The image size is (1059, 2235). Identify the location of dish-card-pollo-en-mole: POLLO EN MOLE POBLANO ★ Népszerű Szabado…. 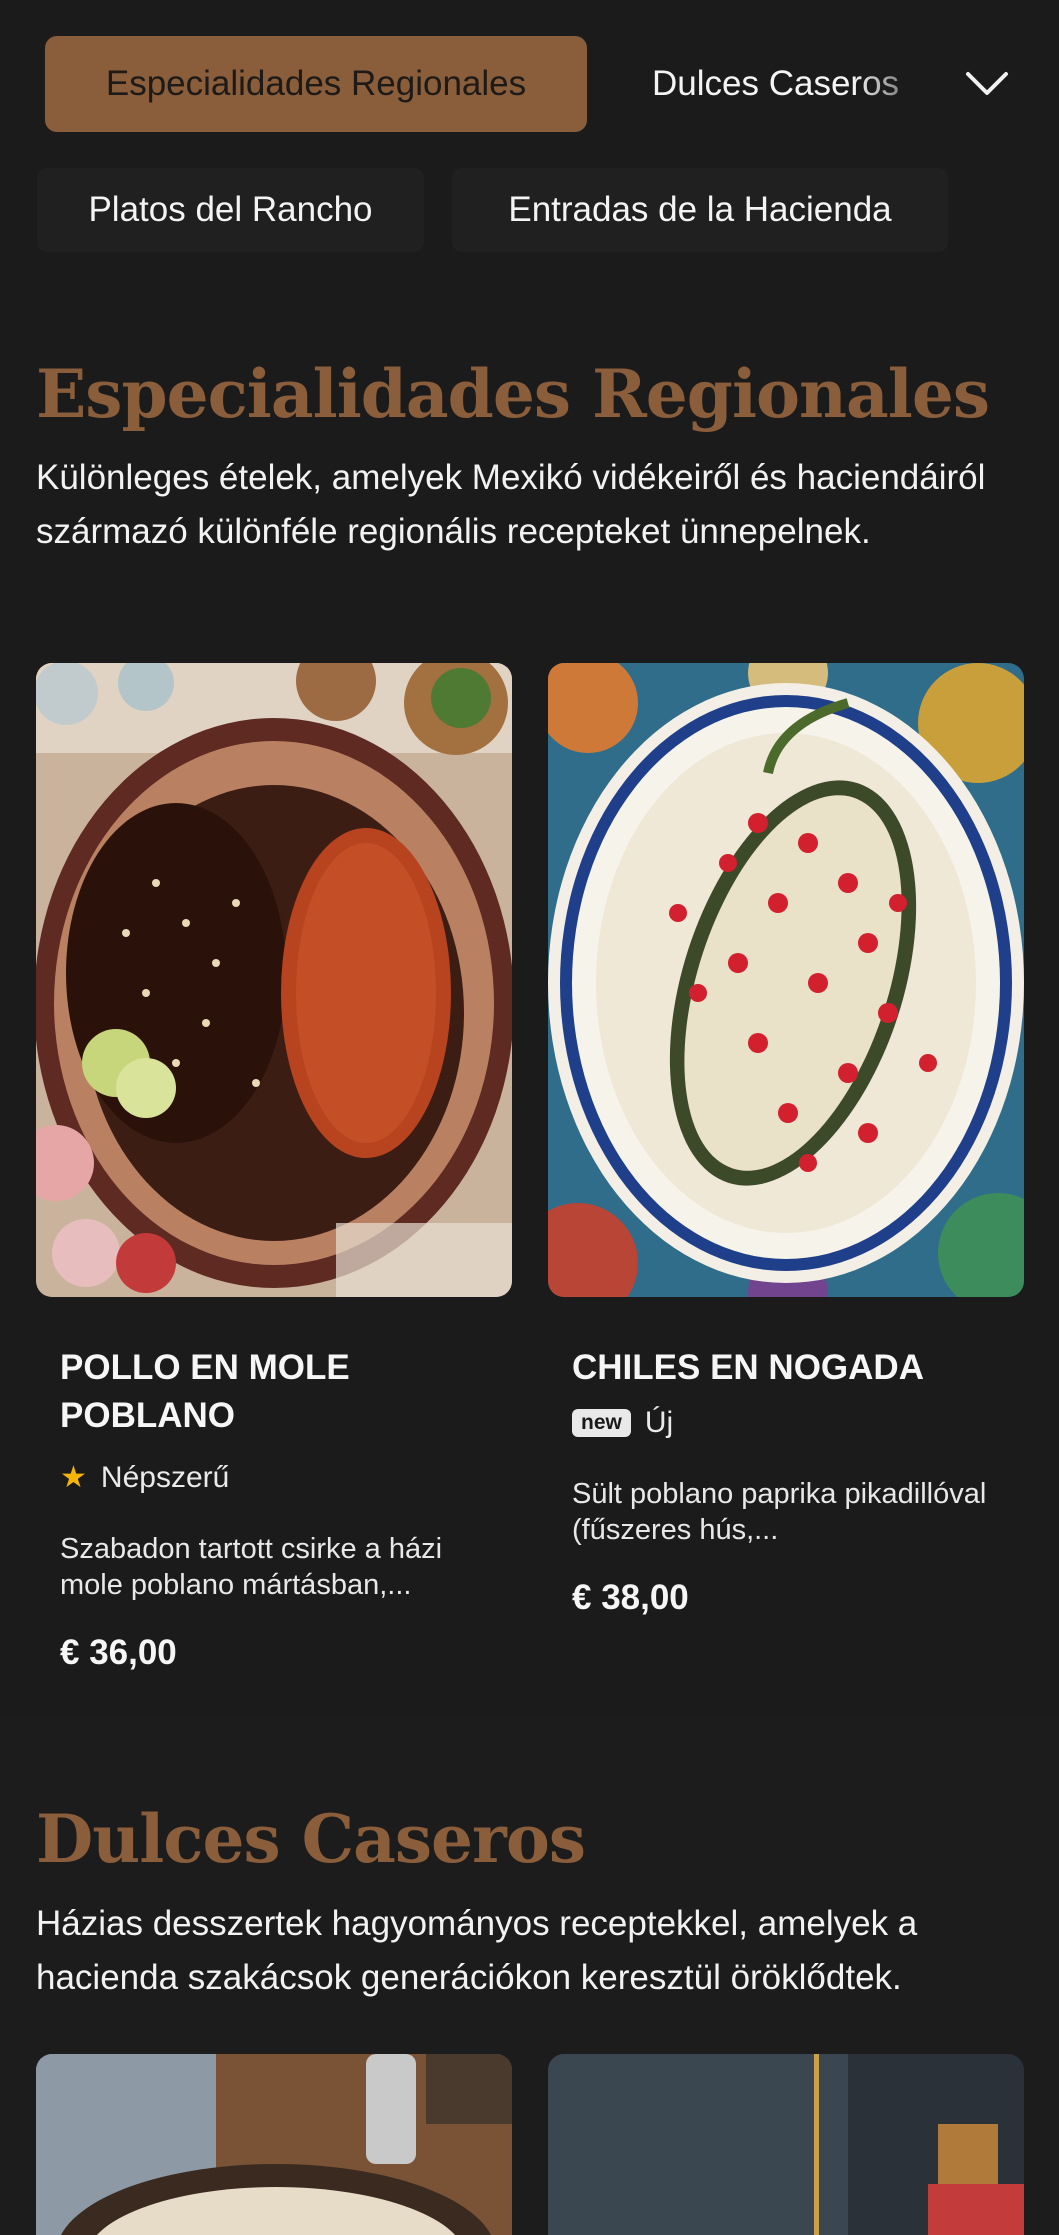
(280, 1508).